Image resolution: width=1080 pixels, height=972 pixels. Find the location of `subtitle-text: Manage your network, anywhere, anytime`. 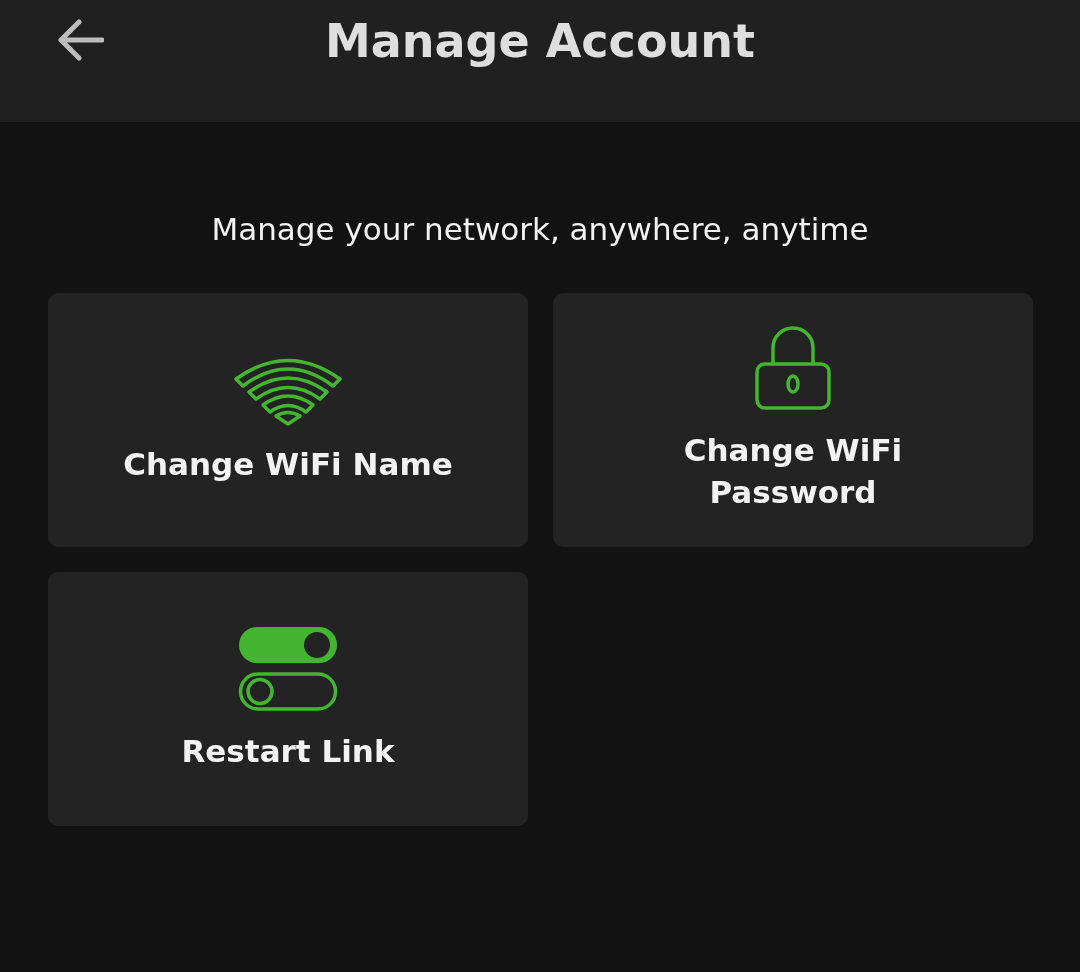

subtitle-text: Manage your network, anywhere, anytime is located at coordinates (540, 229).